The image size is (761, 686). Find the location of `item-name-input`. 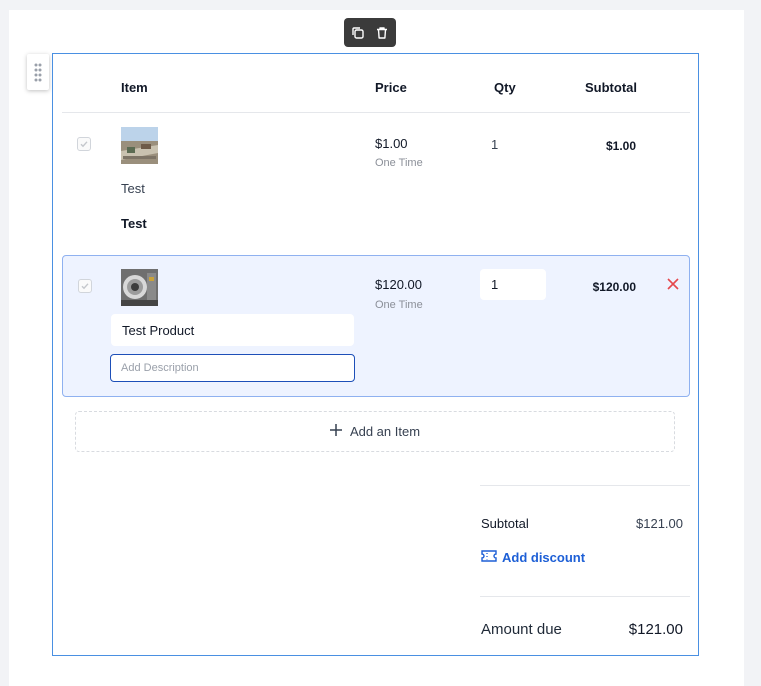

item-name-input is located at coordinates (232, 330).